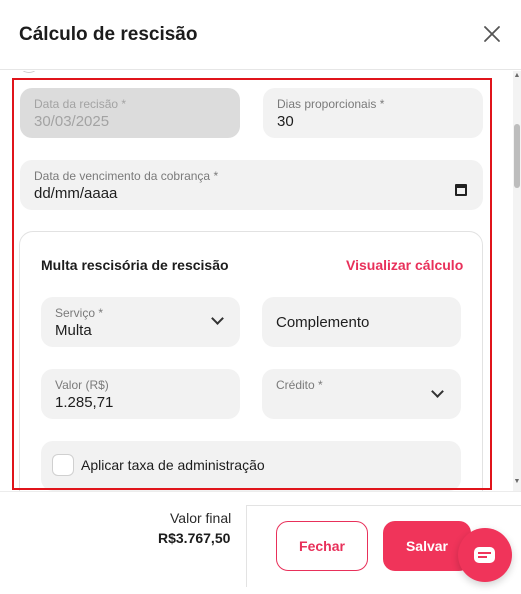  Describe the element at coordinates (331, 104) in the screenshot. I see `dias-proporcionais-label: Dias proporcionais *` at that location.